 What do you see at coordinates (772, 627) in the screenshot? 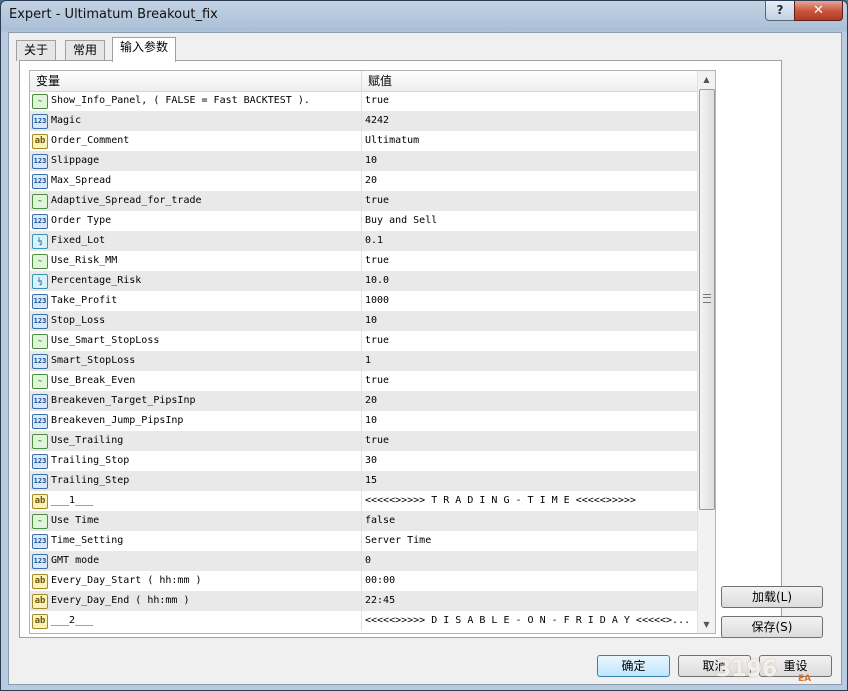
I see `save-button: 保存(S)` at bounding box center [772, 627].